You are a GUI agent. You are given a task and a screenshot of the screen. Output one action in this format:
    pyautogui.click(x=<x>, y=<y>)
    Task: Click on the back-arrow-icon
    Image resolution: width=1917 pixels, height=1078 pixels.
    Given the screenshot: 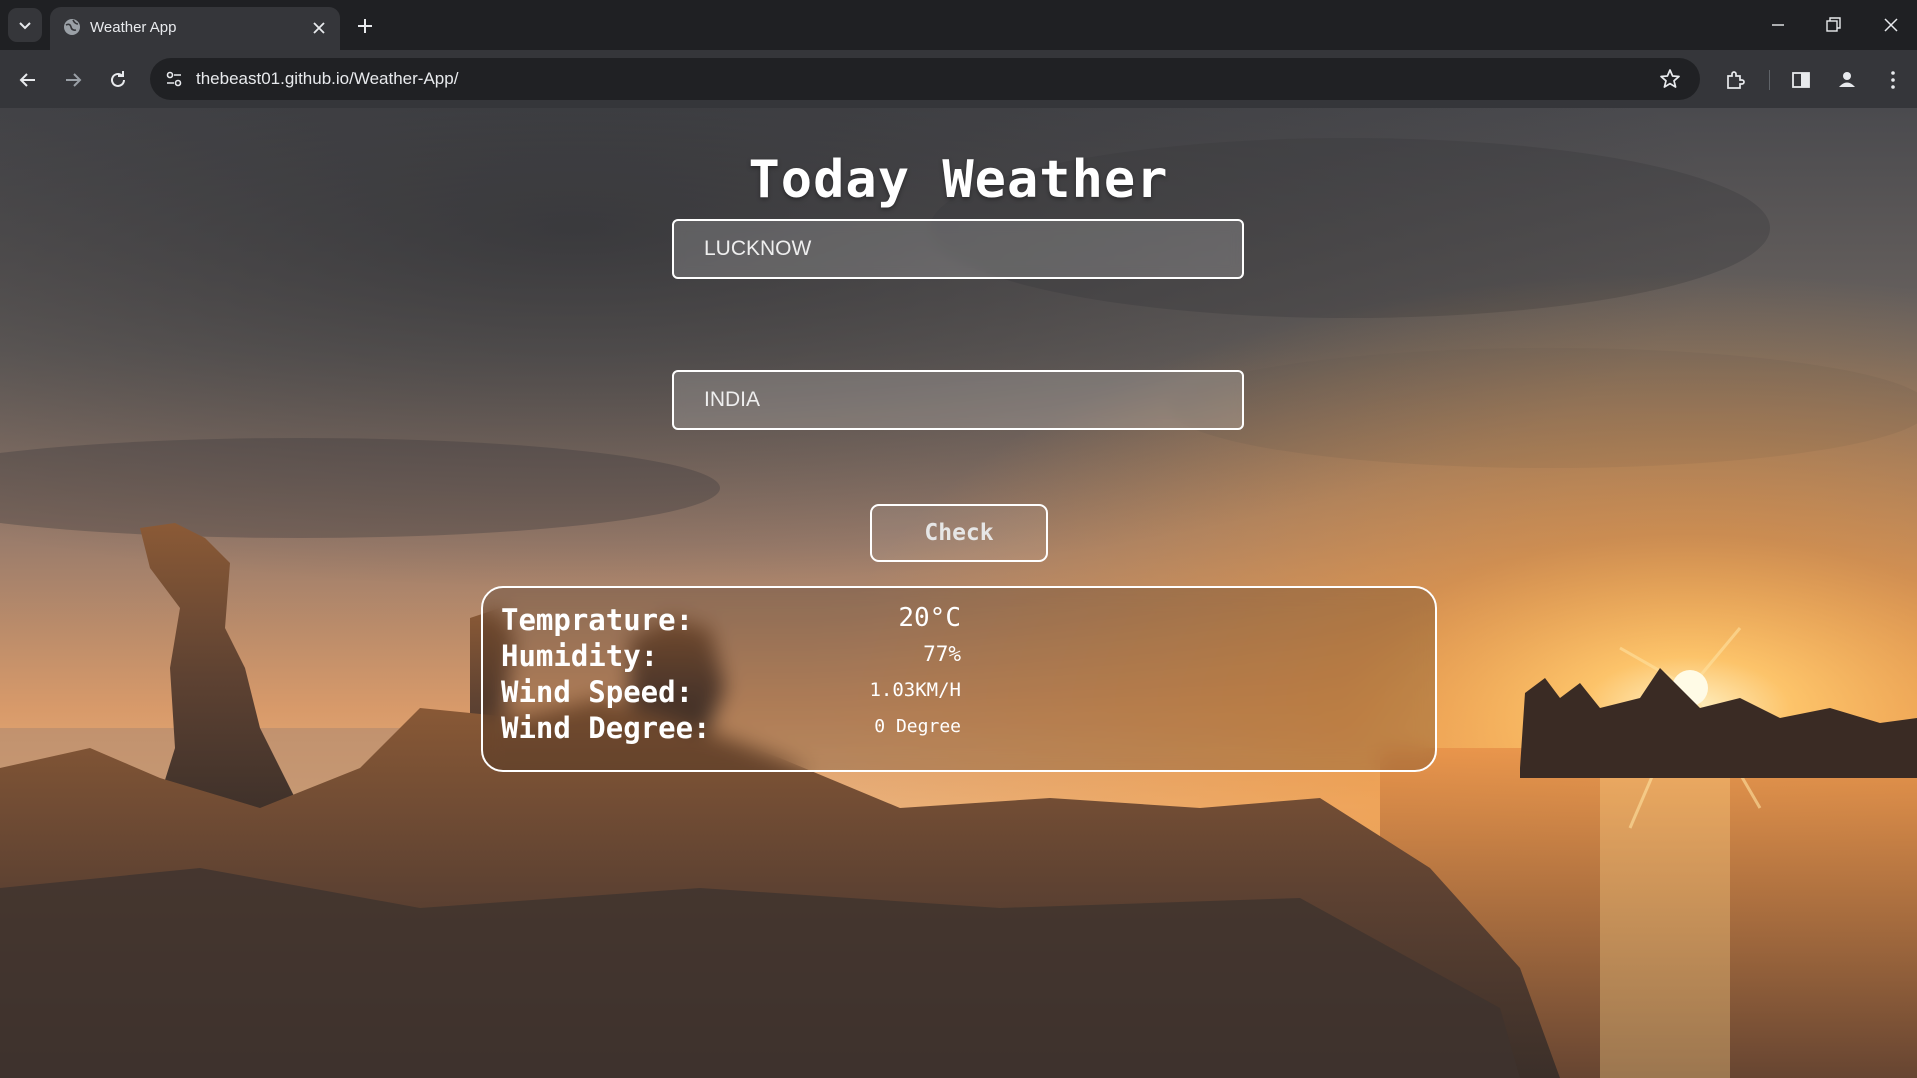 What is the action you would take?
    pyautogui.click(x=28, y=80)
    